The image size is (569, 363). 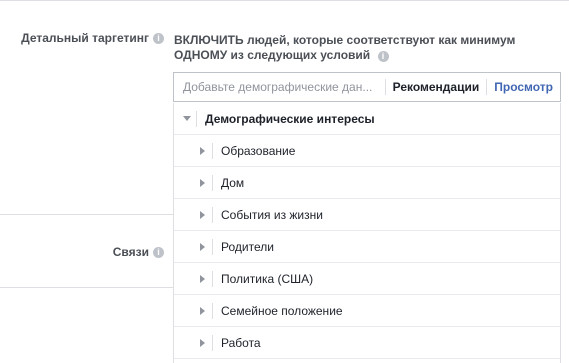 What do you see at coordinates (367, 215) in the screenshot?
I see `subcategory-life-events: События из жизни` at bounding box center [367, 215].